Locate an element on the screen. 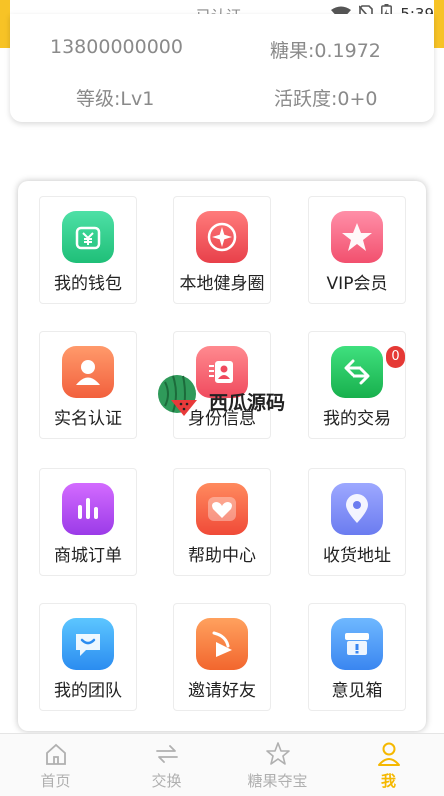 Image resolution: width=444 pixels, height=796 pixels. watermelon-logo-icon is located at coordinates (177, 395).